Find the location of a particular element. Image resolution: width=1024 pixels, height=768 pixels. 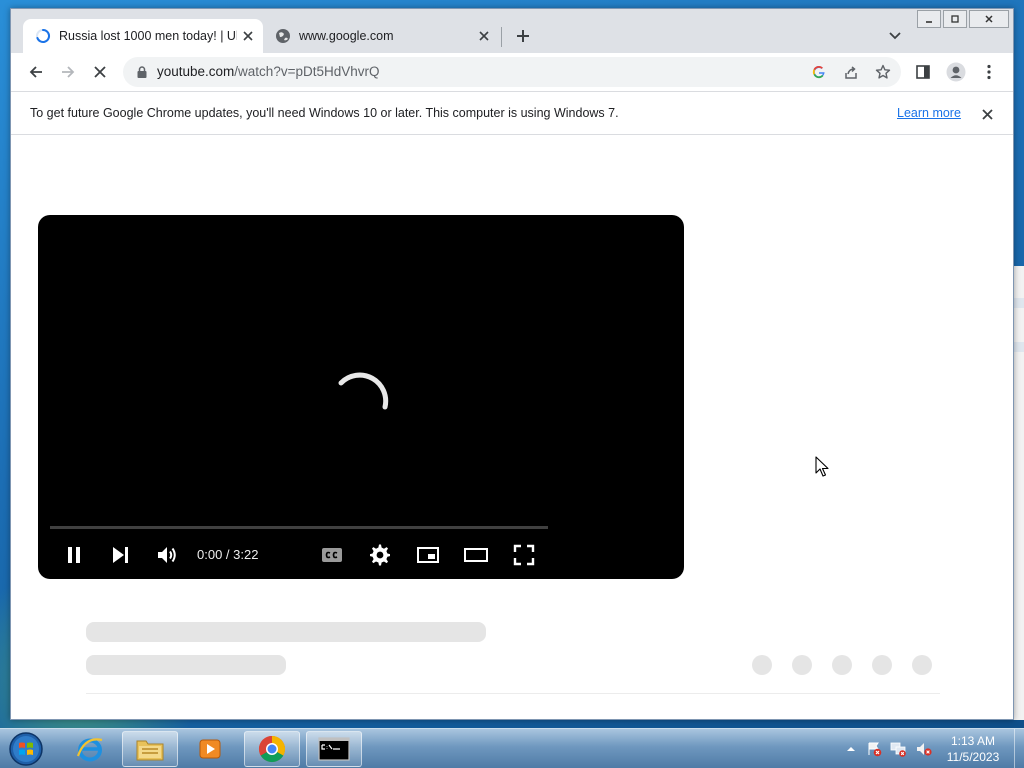

globe-icon is located at coordinates (283, 36).